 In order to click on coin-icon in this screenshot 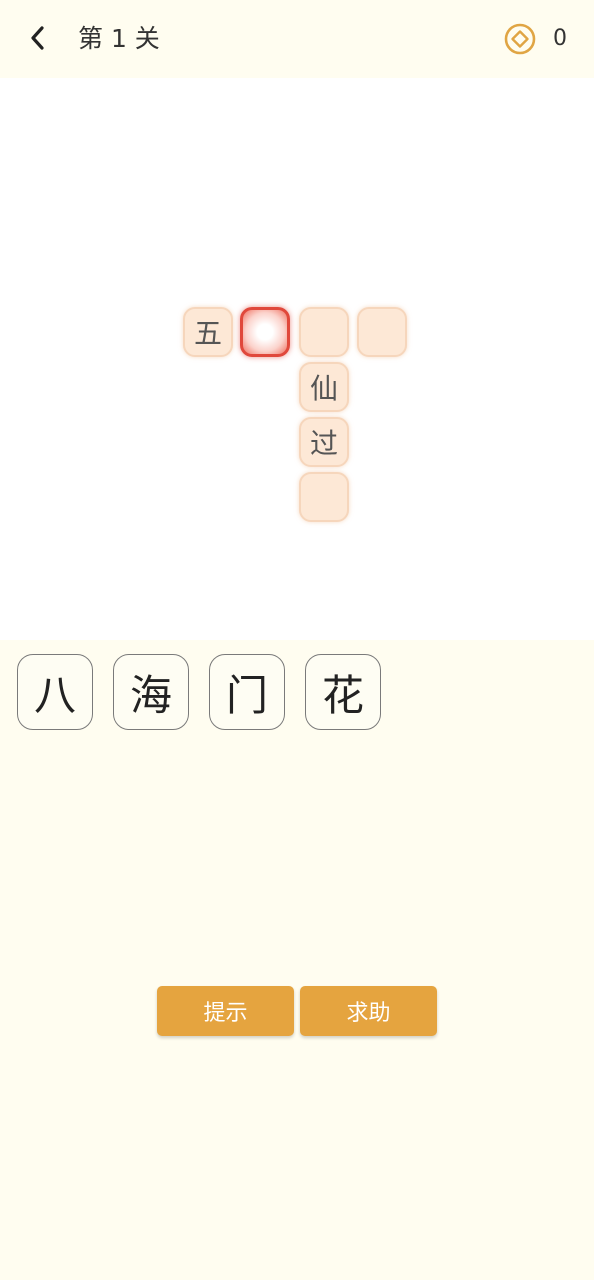, I will do `click(520, 39)`.